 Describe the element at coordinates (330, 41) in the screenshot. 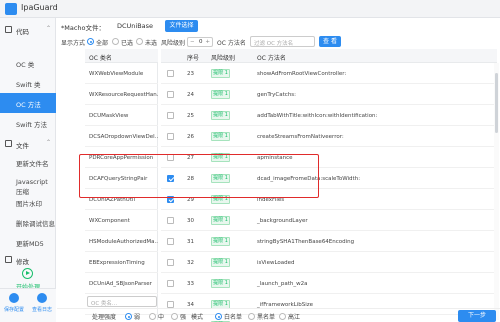

I see `query-button: 查 看` at that location.